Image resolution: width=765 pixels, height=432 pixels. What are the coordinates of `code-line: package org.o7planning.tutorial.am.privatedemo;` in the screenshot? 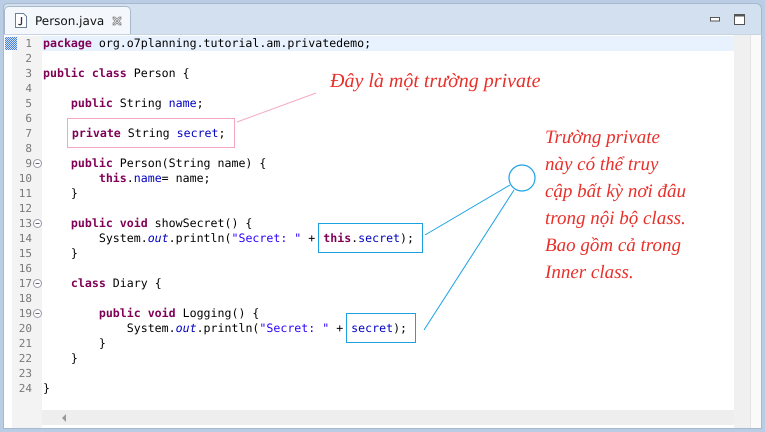 It's located at (207, 43).